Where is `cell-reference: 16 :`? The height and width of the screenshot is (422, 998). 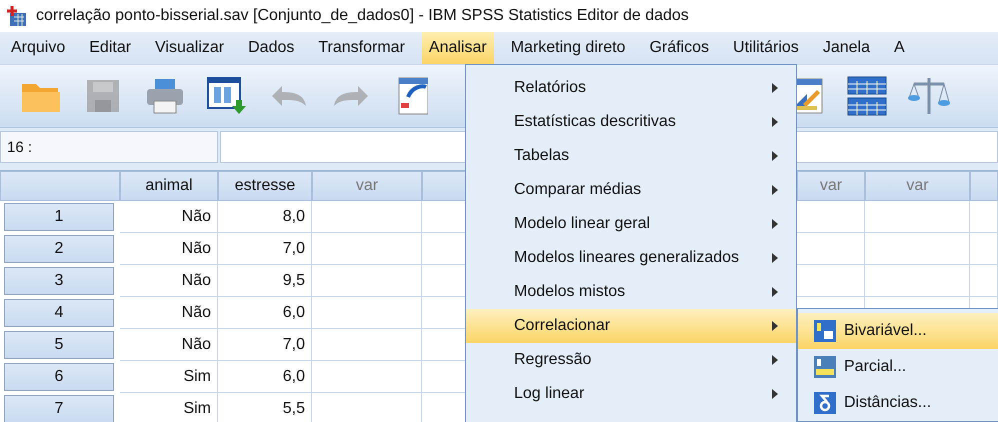
cell-reference: 16 : is located at coordinates (109, 147).